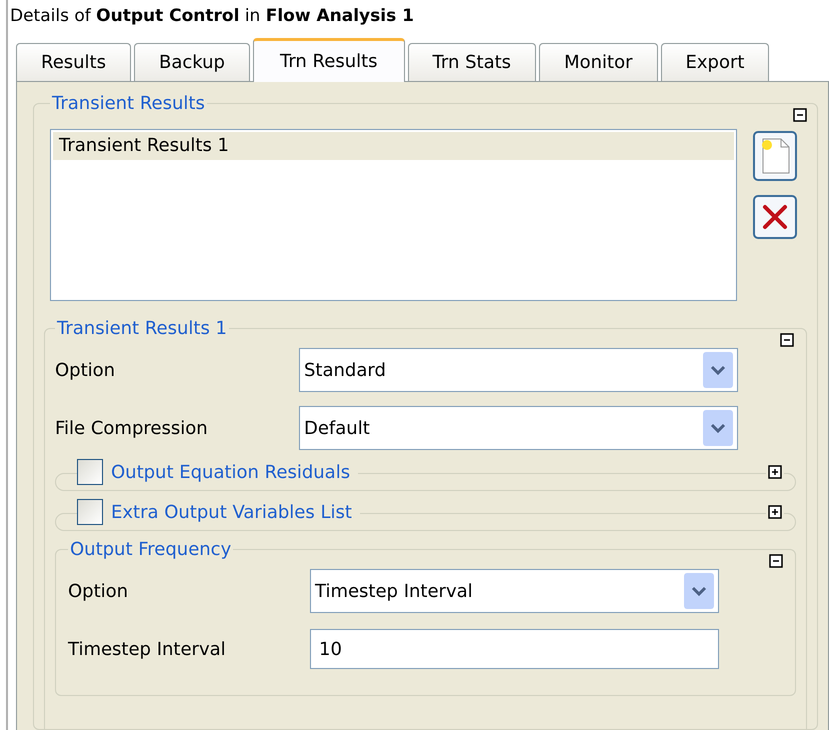 The height and width of the screenshot is (730, 829). I want to click on field-label: Timestep Interval, so click(147, 649).